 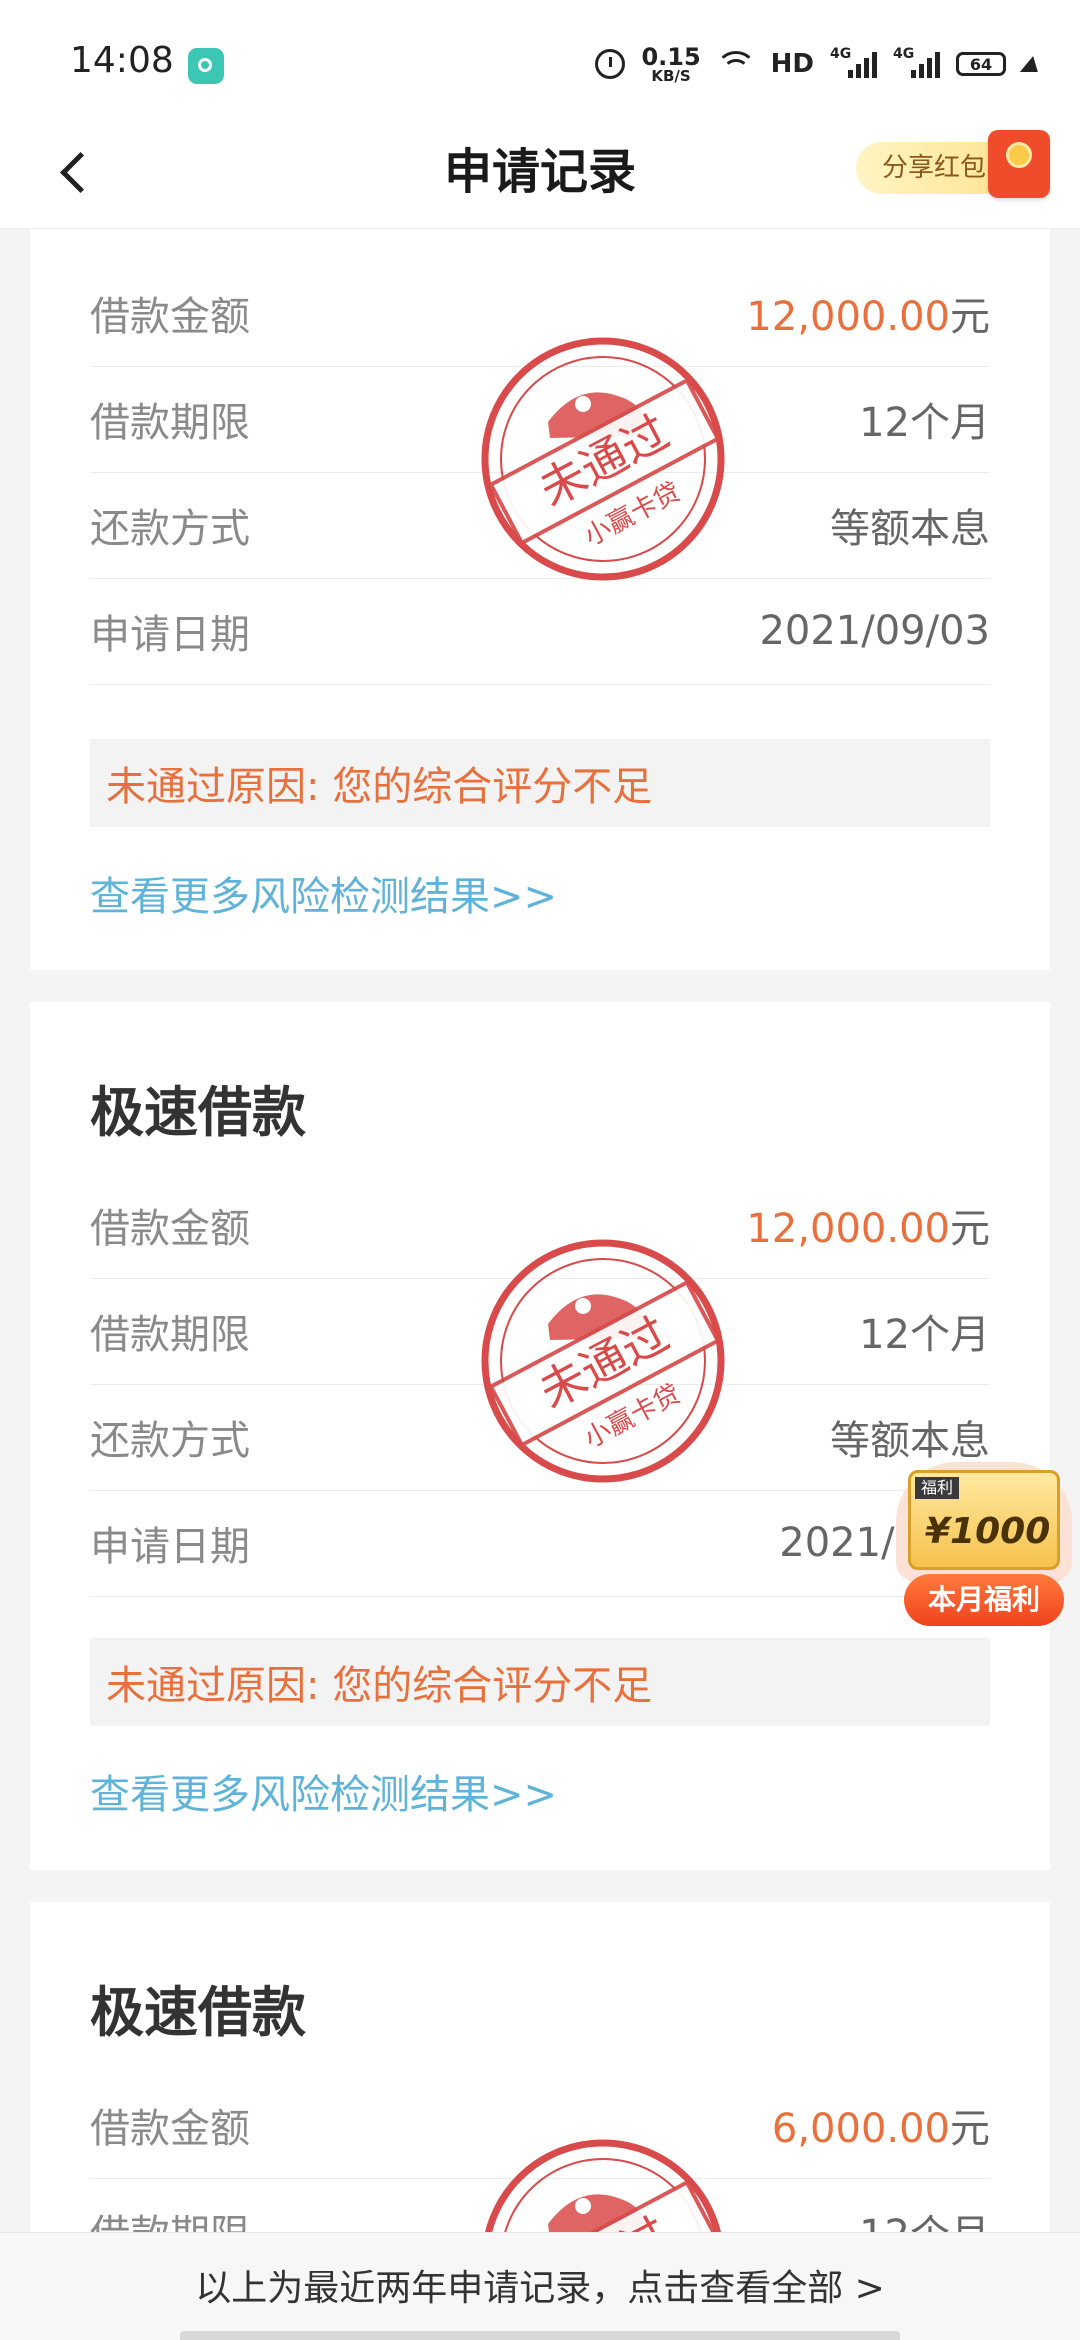 I want to click on charging-icon, so click(x=1031, y=64).